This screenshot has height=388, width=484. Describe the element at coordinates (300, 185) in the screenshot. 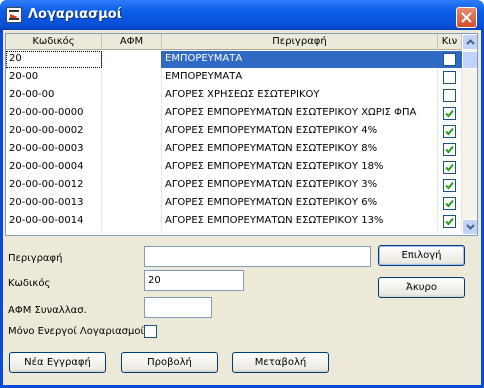

I see `description-cell: ΑΓΟΡΕΣ ΕΜΠΟΡΕΥΜΑΤΩΝ ΕΣΩΤΕΡΙΚΟΥ 3%` at that location.